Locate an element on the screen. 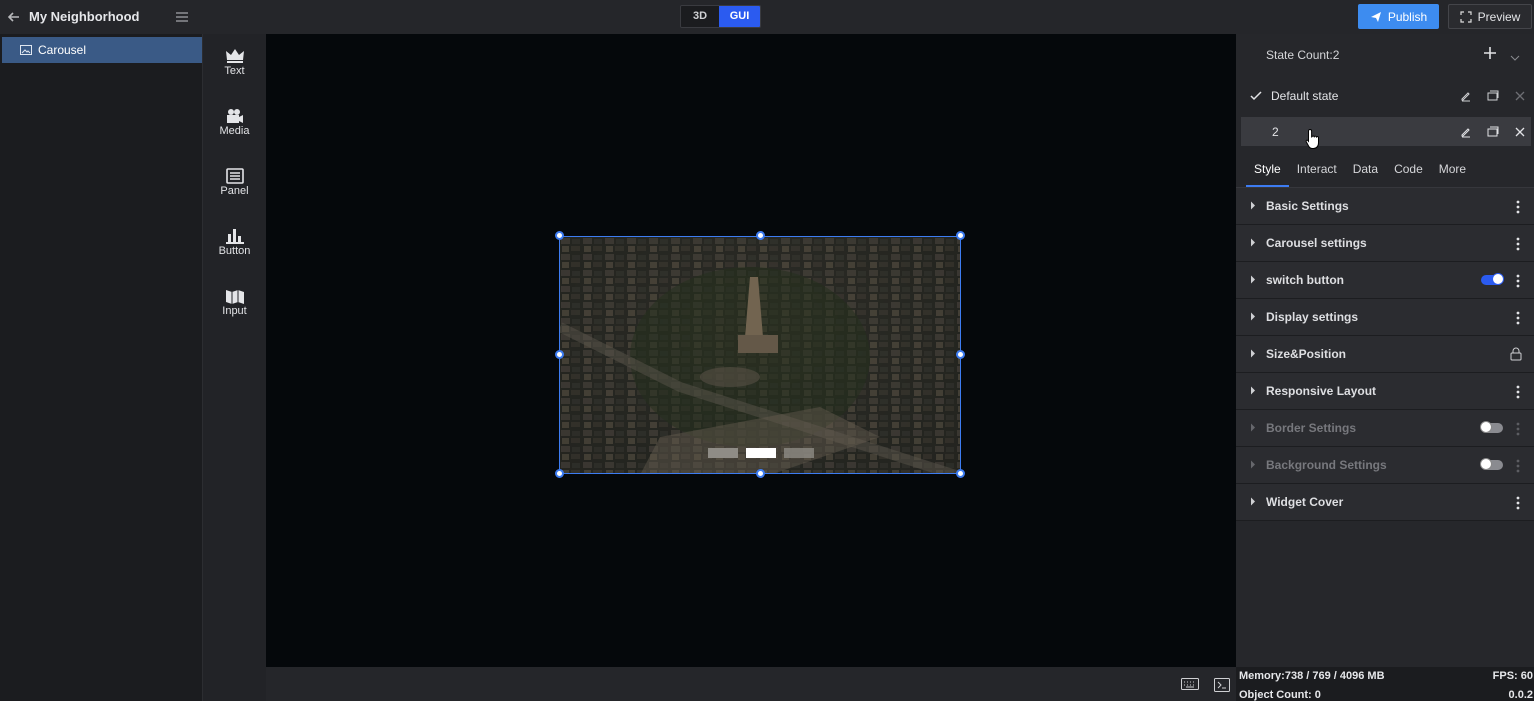 The image size is (1534, 701). section-responsive-layout: Responsive Layout is located at coordinates (1385, 391).